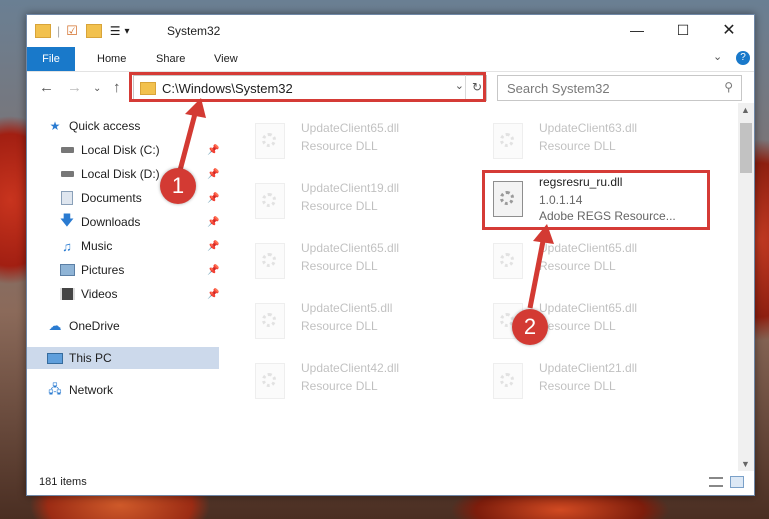 This screenshot has width=769, height=519. Describe the element at coordinates (55, 325) in the screenshot. I see `cloud-icon: ☁` at that location.